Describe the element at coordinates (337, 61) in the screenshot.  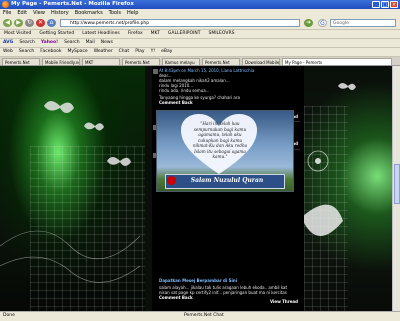
I see `tab-active: My Page - Pemerts` at that location.